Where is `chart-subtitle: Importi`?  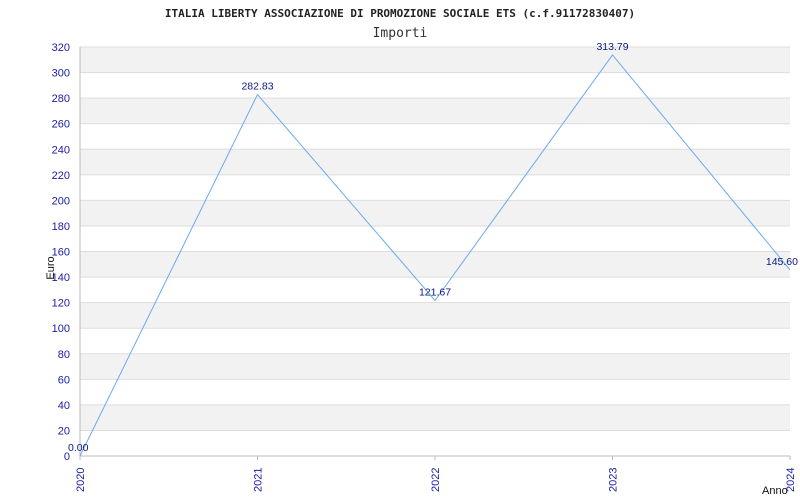
chart-subtitle: Importi is located at coordinates (400, 33).